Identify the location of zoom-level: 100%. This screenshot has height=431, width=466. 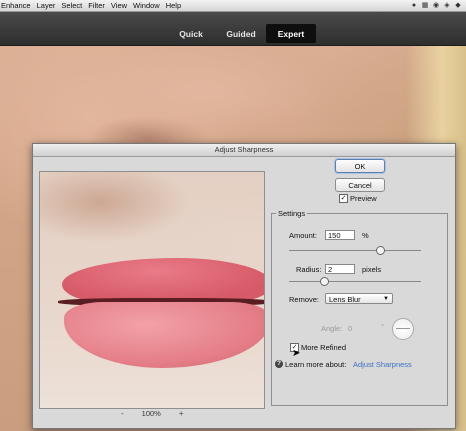
(151, 413).